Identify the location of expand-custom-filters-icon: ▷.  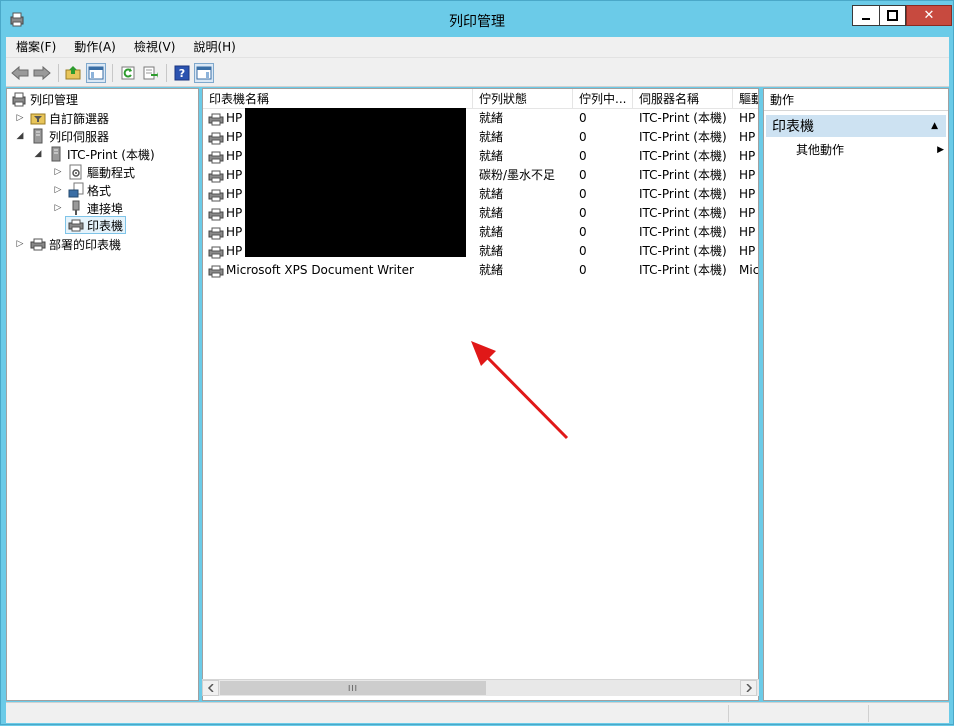
(20, 118).